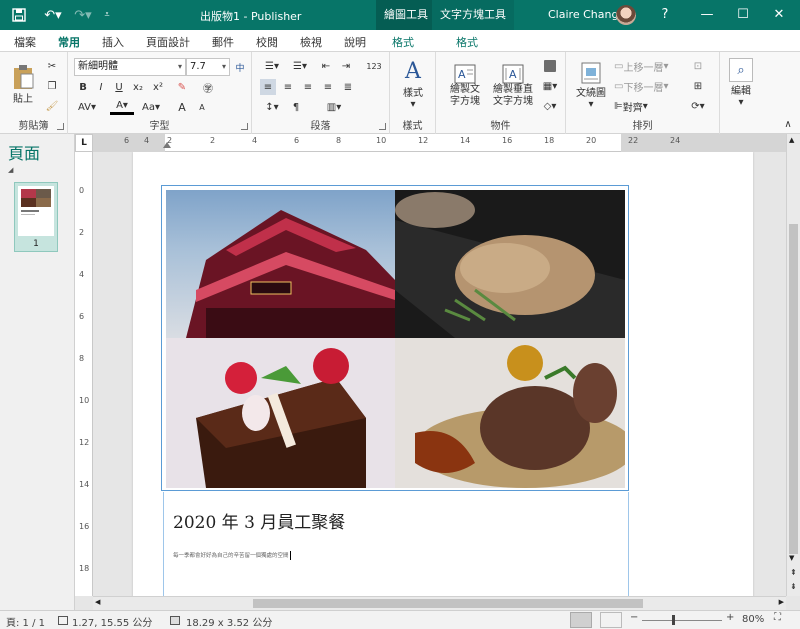  Describe the element at coordinates (69, 44) in the screenshot. I see `tab-home: 常用` at that location.